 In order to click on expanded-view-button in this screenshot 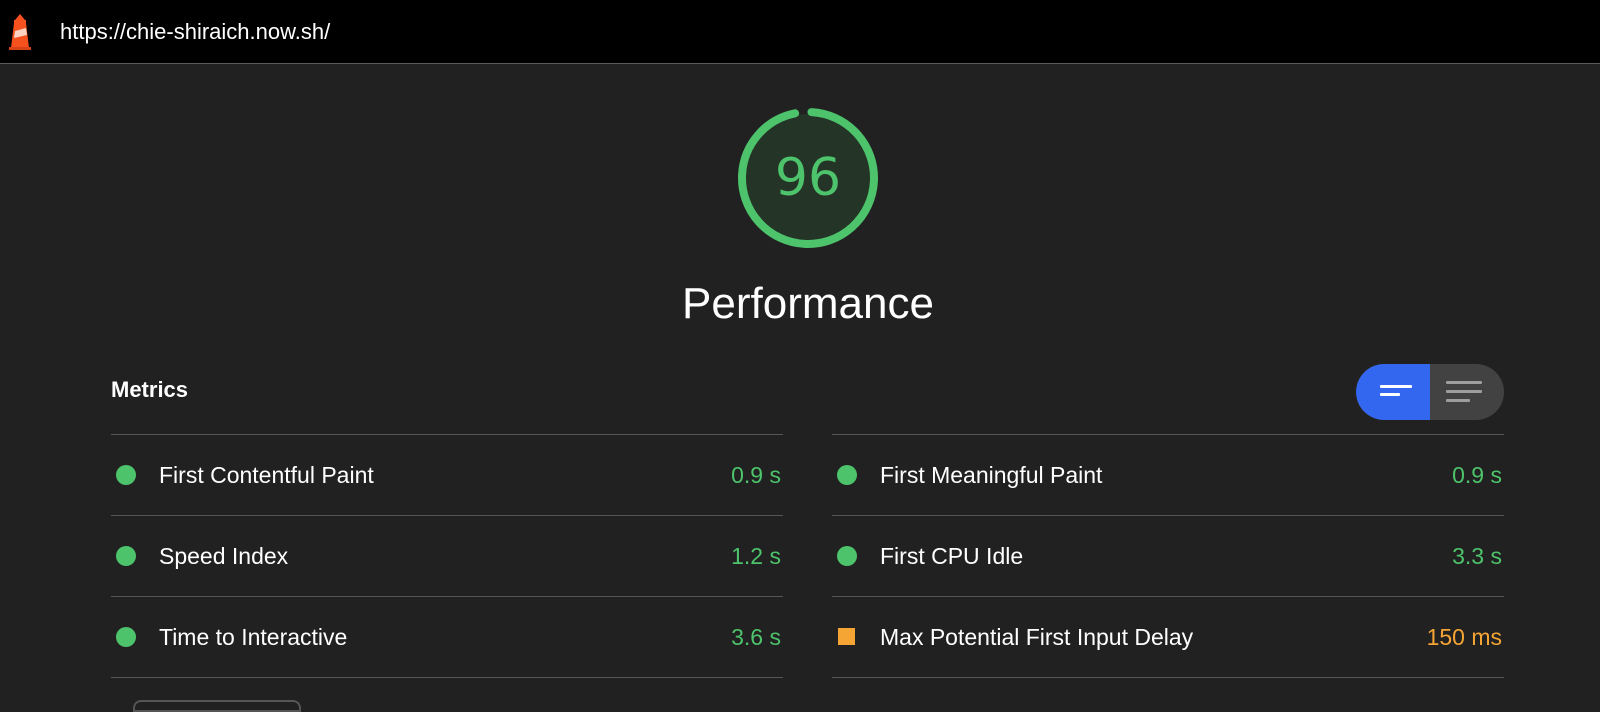, I will do `click(1467, 392)`.